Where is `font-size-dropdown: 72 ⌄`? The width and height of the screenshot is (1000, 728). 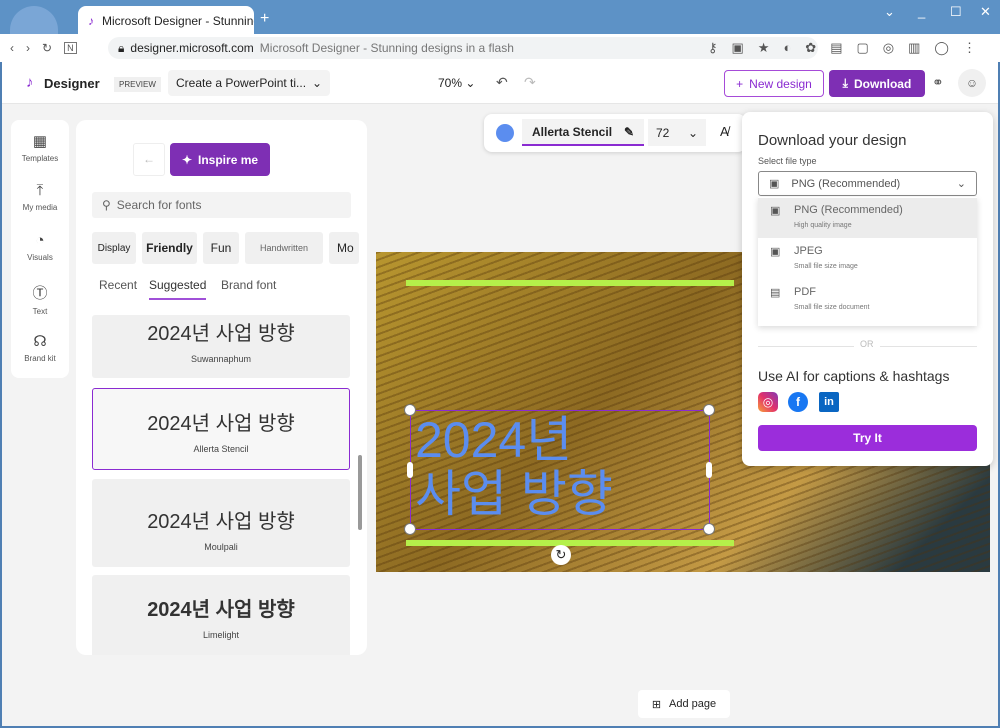 font-size-dropdown: 72 ⌄ is located at coordinates (677, 132).